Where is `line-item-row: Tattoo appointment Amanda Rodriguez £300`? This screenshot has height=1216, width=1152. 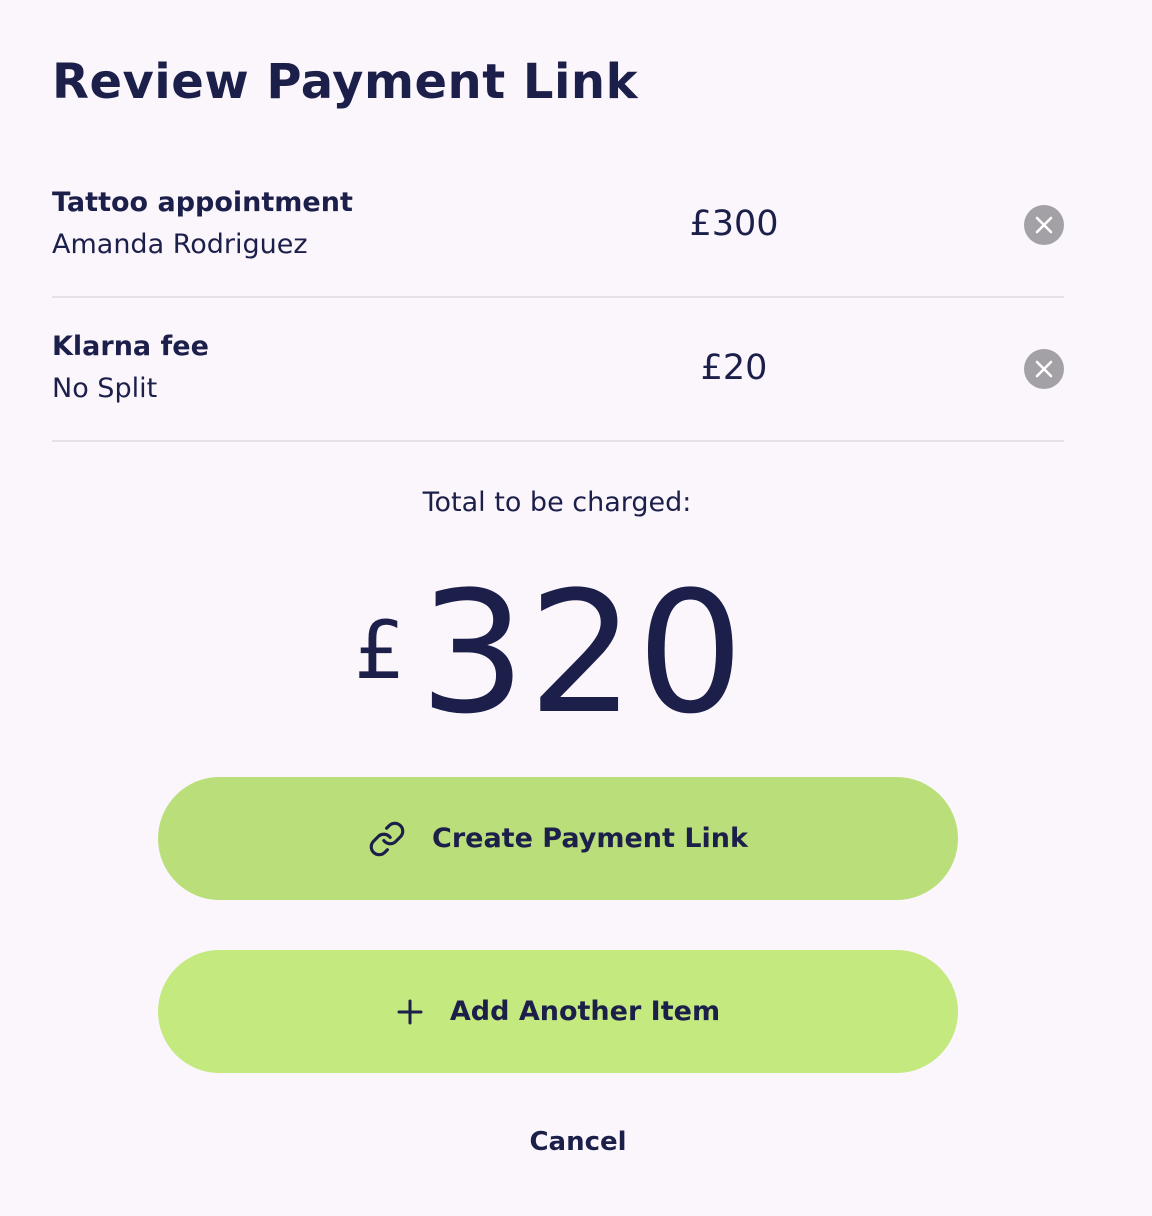 line-item-row: Tattoo appointment Amanda Rodriguez £300 is located at coordinates (558, 226).